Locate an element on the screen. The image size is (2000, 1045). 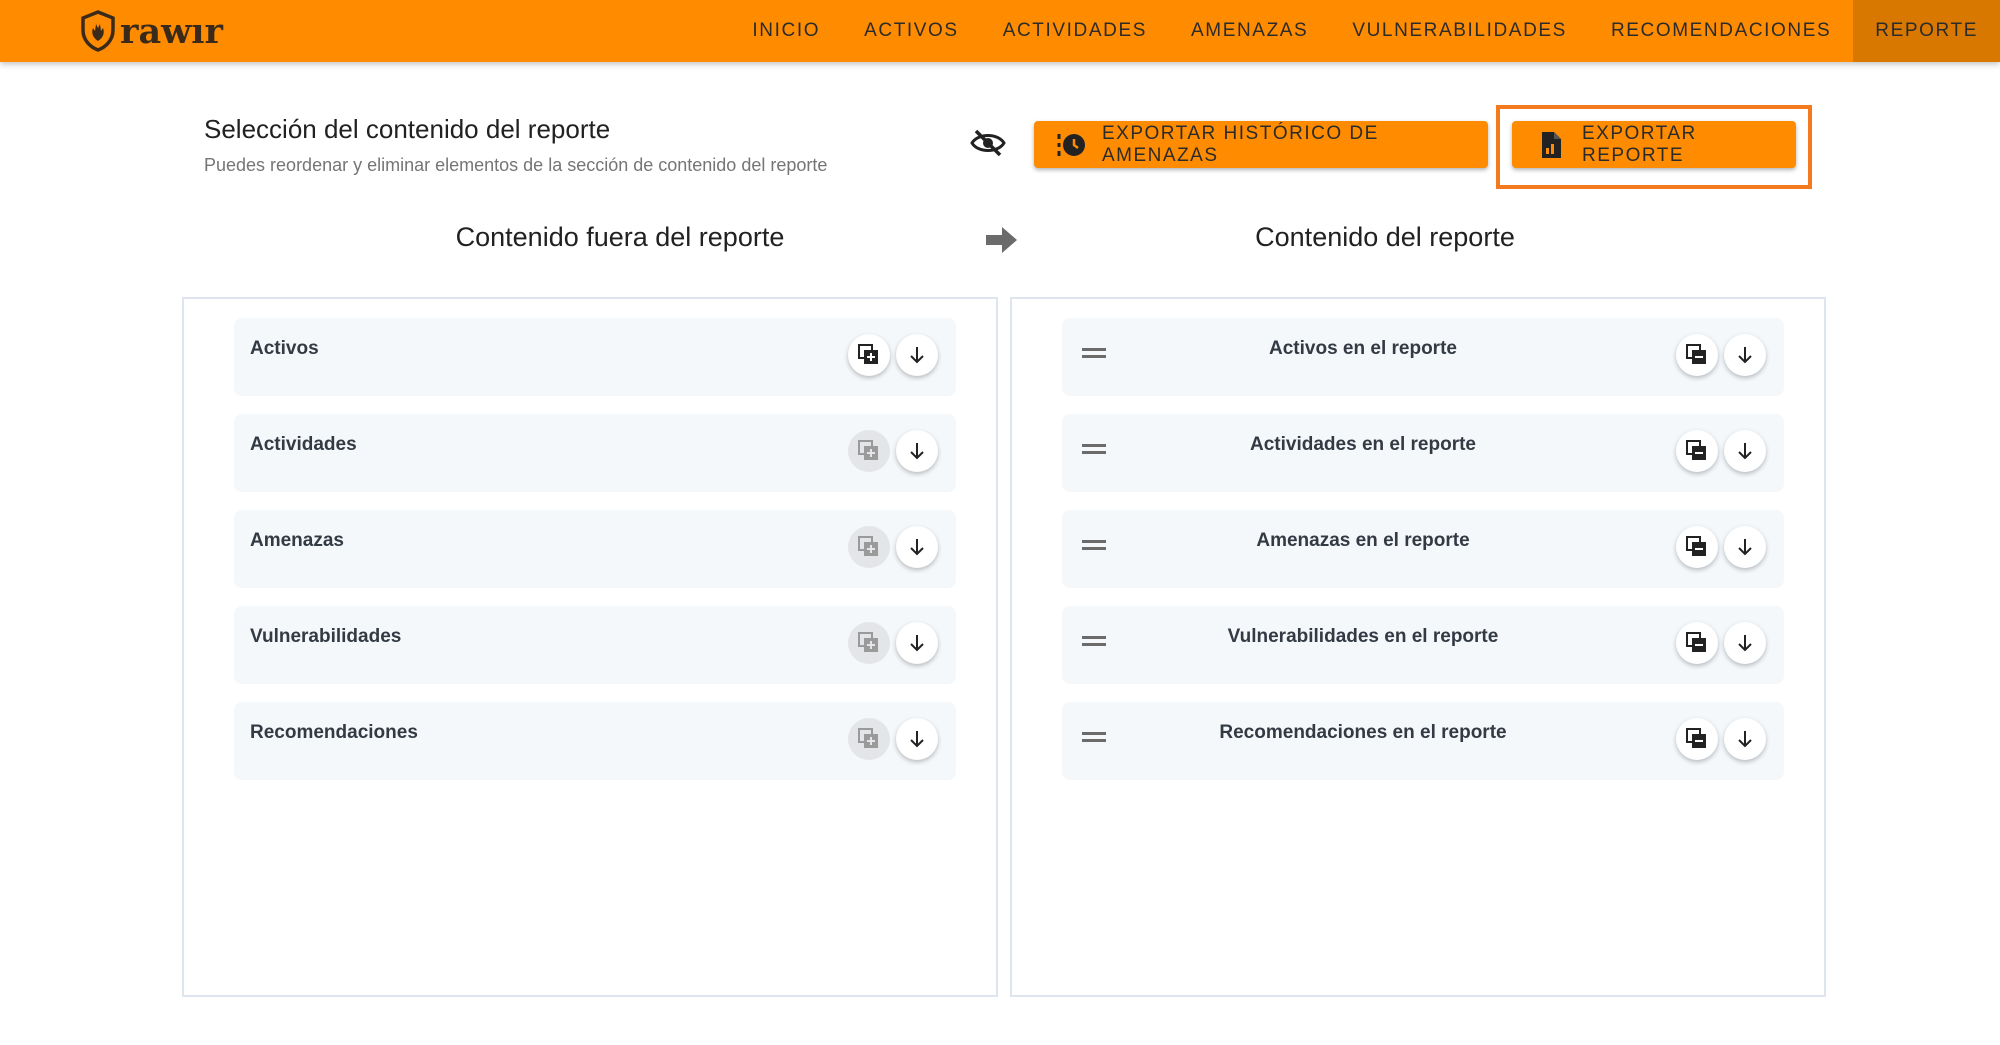
item-label: Activos en el reporte is located at coordinates (1363, 348).